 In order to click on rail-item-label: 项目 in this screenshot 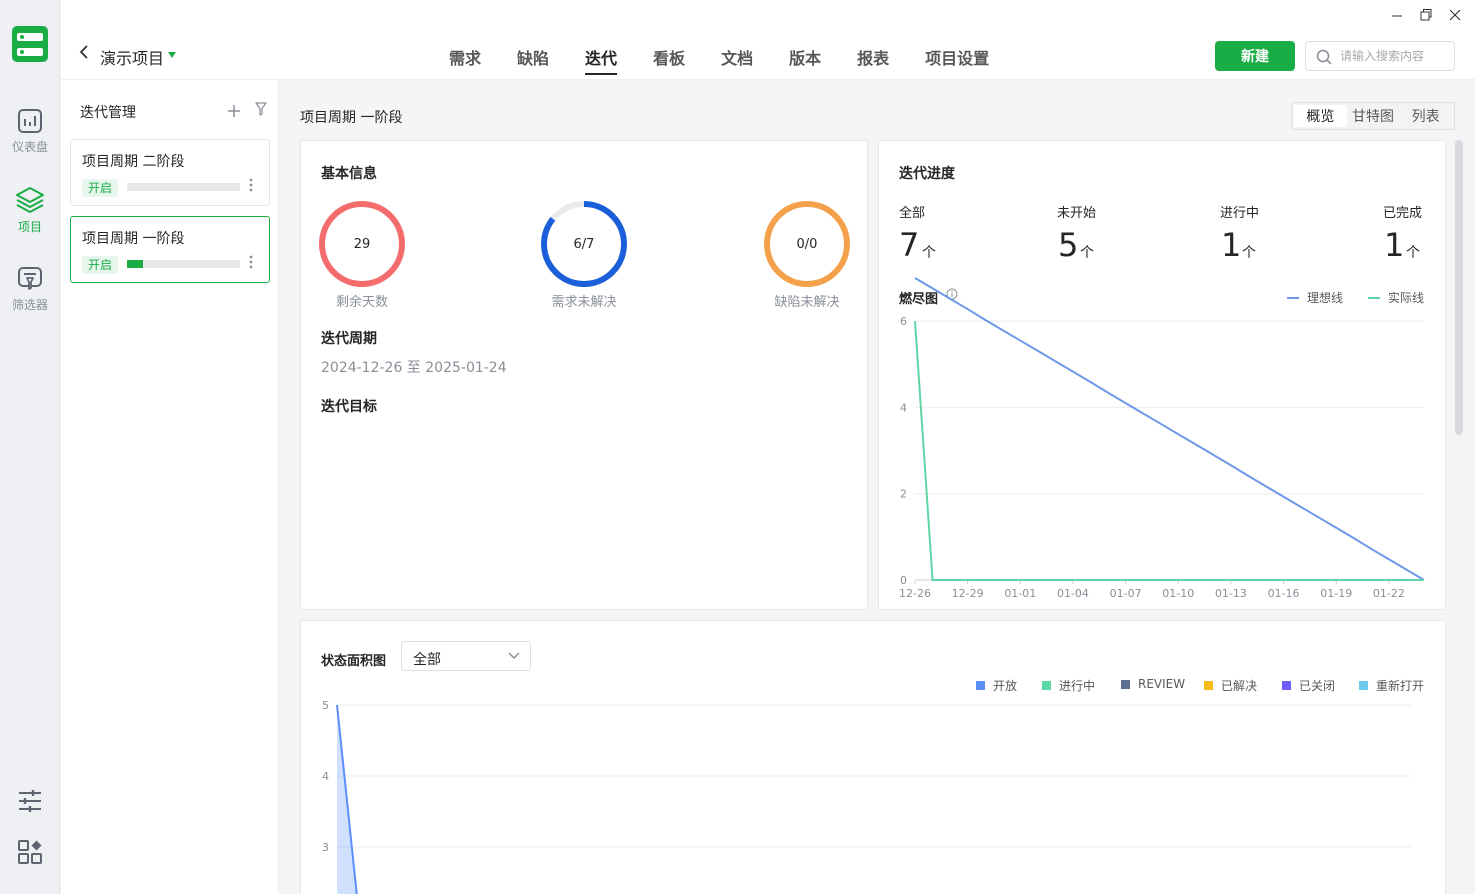, I will do `click(29, 227)`.